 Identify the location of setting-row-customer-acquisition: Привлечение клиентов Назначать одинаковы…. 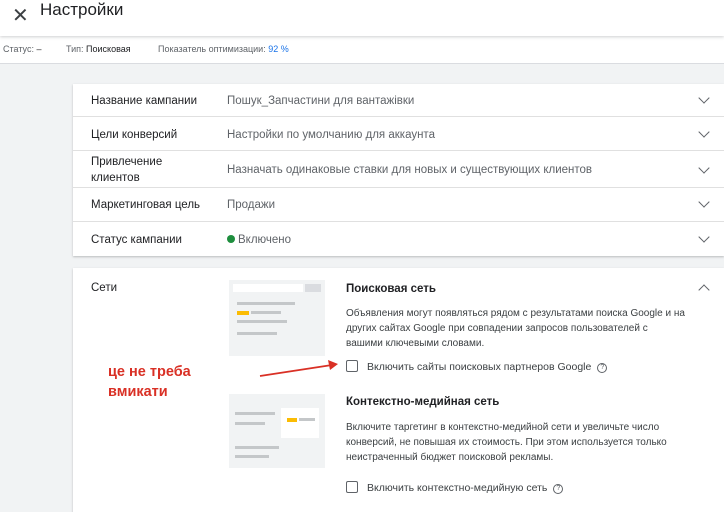
(398, 170).